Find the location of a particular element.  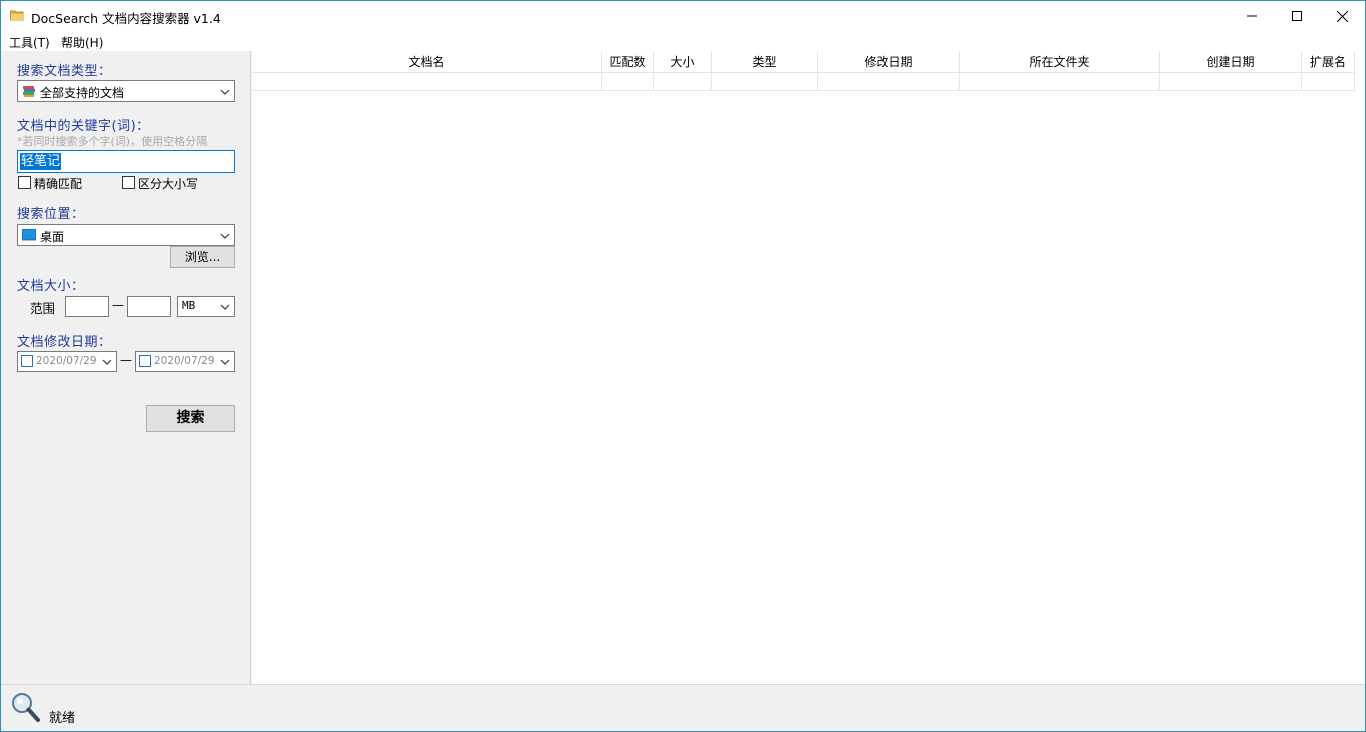

case-sensitive-checkbox is located at coordinates (128, 182).